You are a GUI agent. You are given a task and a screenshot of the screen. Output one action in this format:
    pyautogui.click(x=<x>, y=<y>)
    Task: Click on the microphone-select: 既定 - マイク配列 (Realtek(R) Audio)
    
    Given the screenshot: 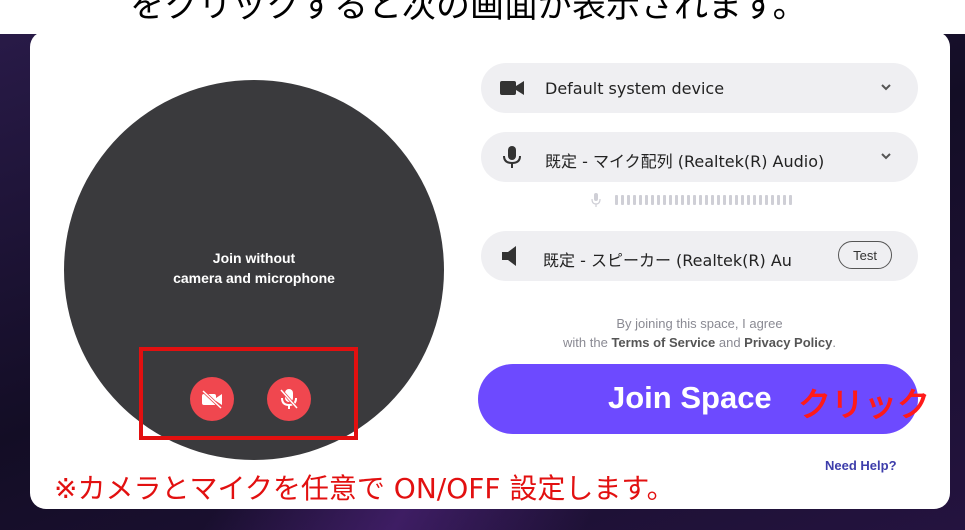 What is the action you would take?
    pyautogui.click(x=699, y=157)
    